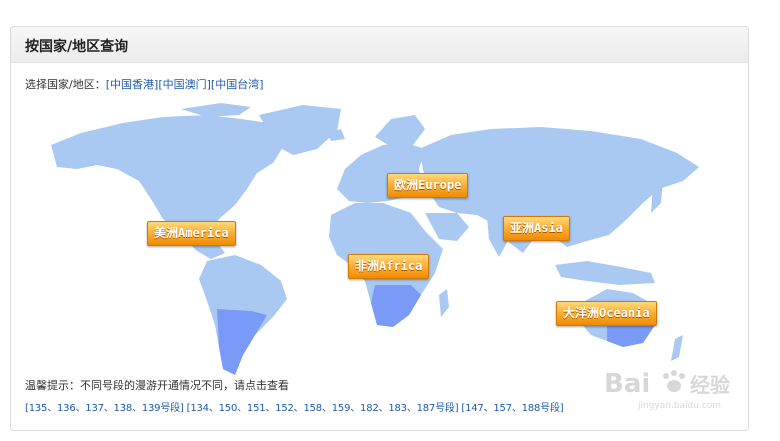 This screenshot has height=441, width=780. What do you see at coordinates (627, 384) in the screenshot?
I see `watermark-brand: Bai` at bounding box center [627, 384].